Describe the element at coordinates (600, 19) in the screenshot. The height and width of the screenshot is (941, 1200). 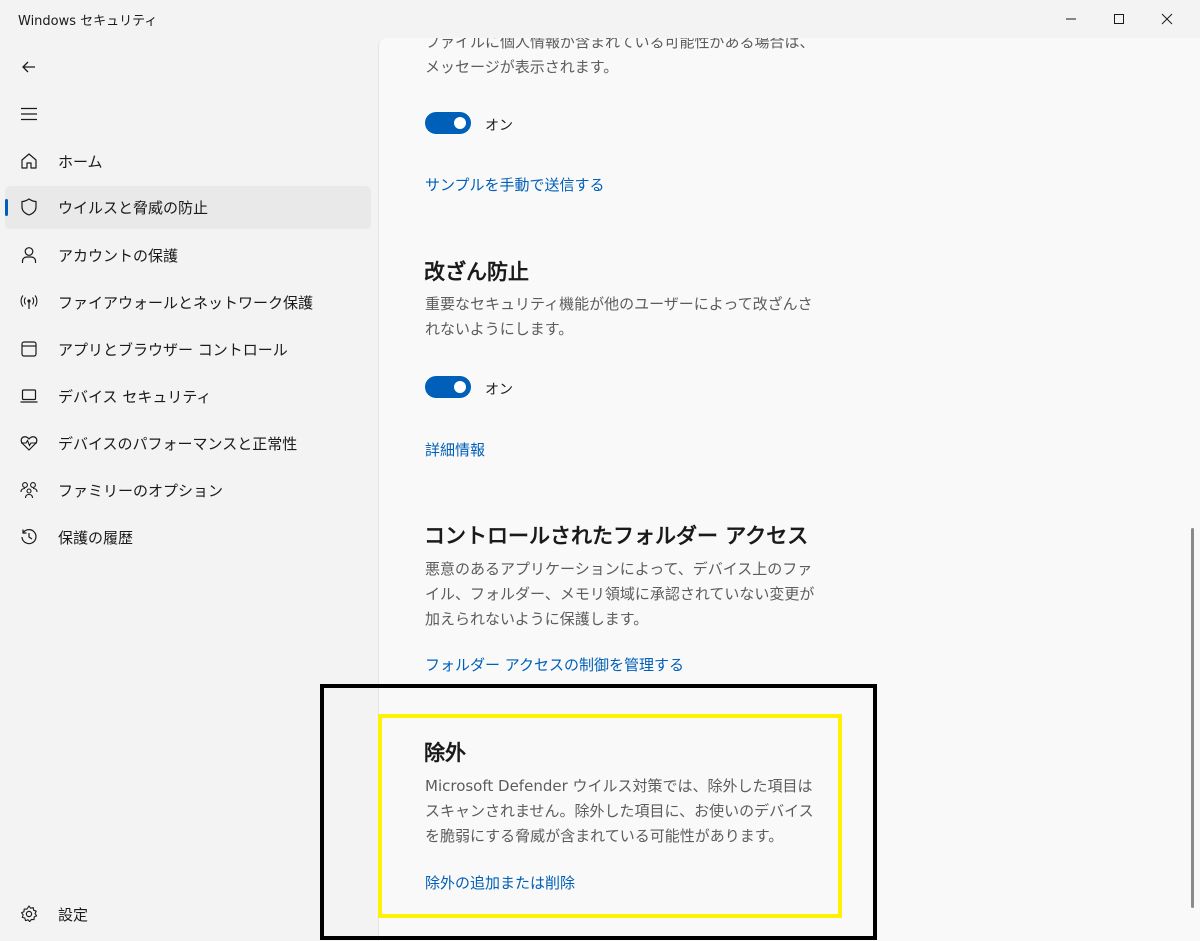
I see `title-bar: Windows セキュリティ` at that location.